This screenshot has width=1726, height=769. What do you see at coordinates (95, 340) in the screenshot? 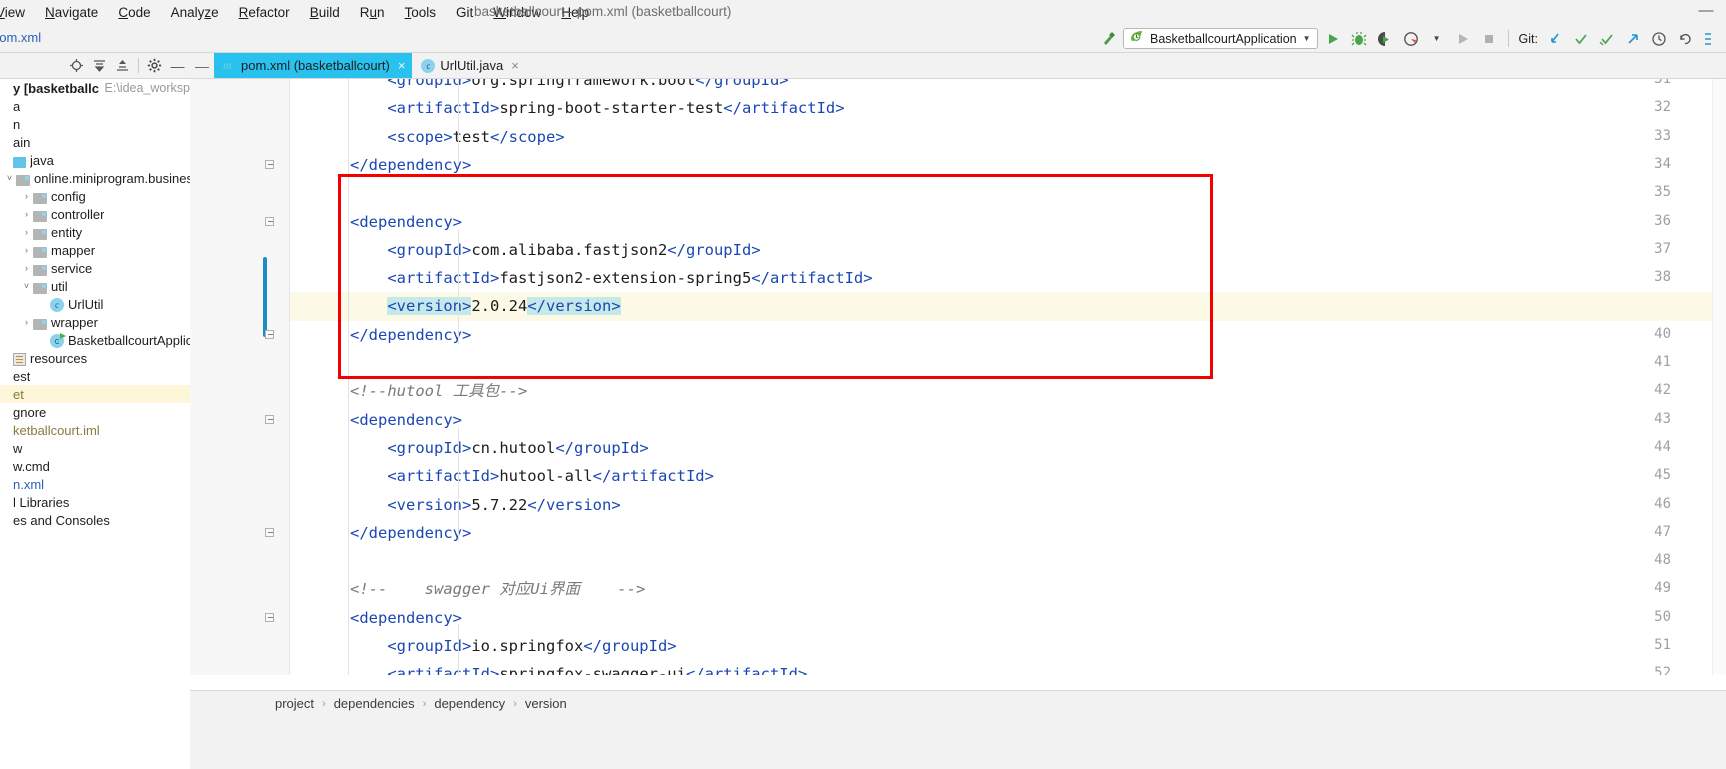
I see `tree-item-node-app: cBasketballcourtApplication` at bounding box center [95, 340].